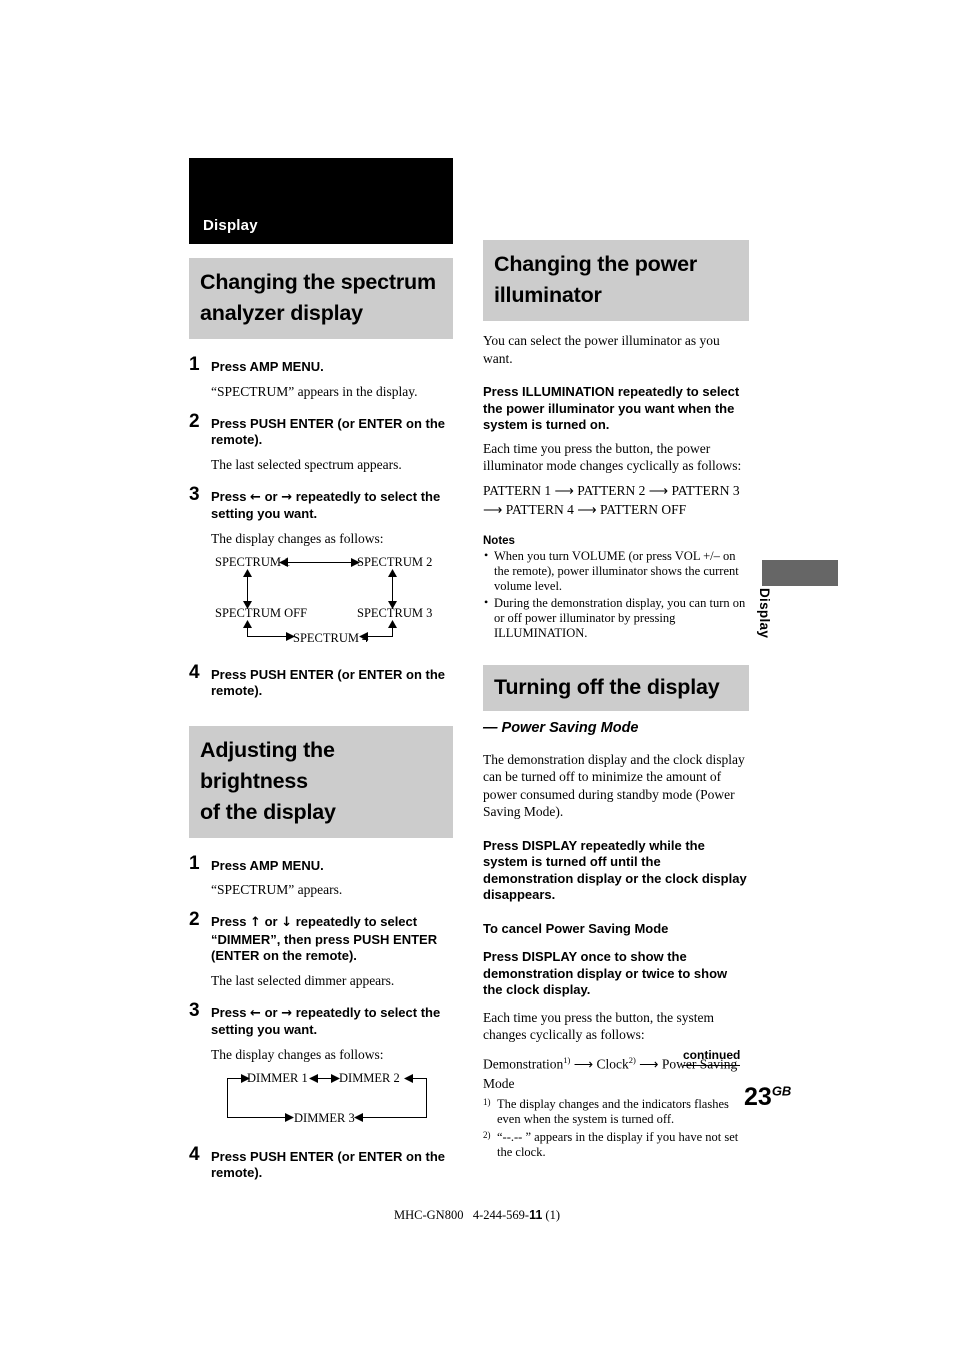  Describe the element at coordinates (536, 1215) in the screenshot. I see `footer-partnum-b: 11` at that location.